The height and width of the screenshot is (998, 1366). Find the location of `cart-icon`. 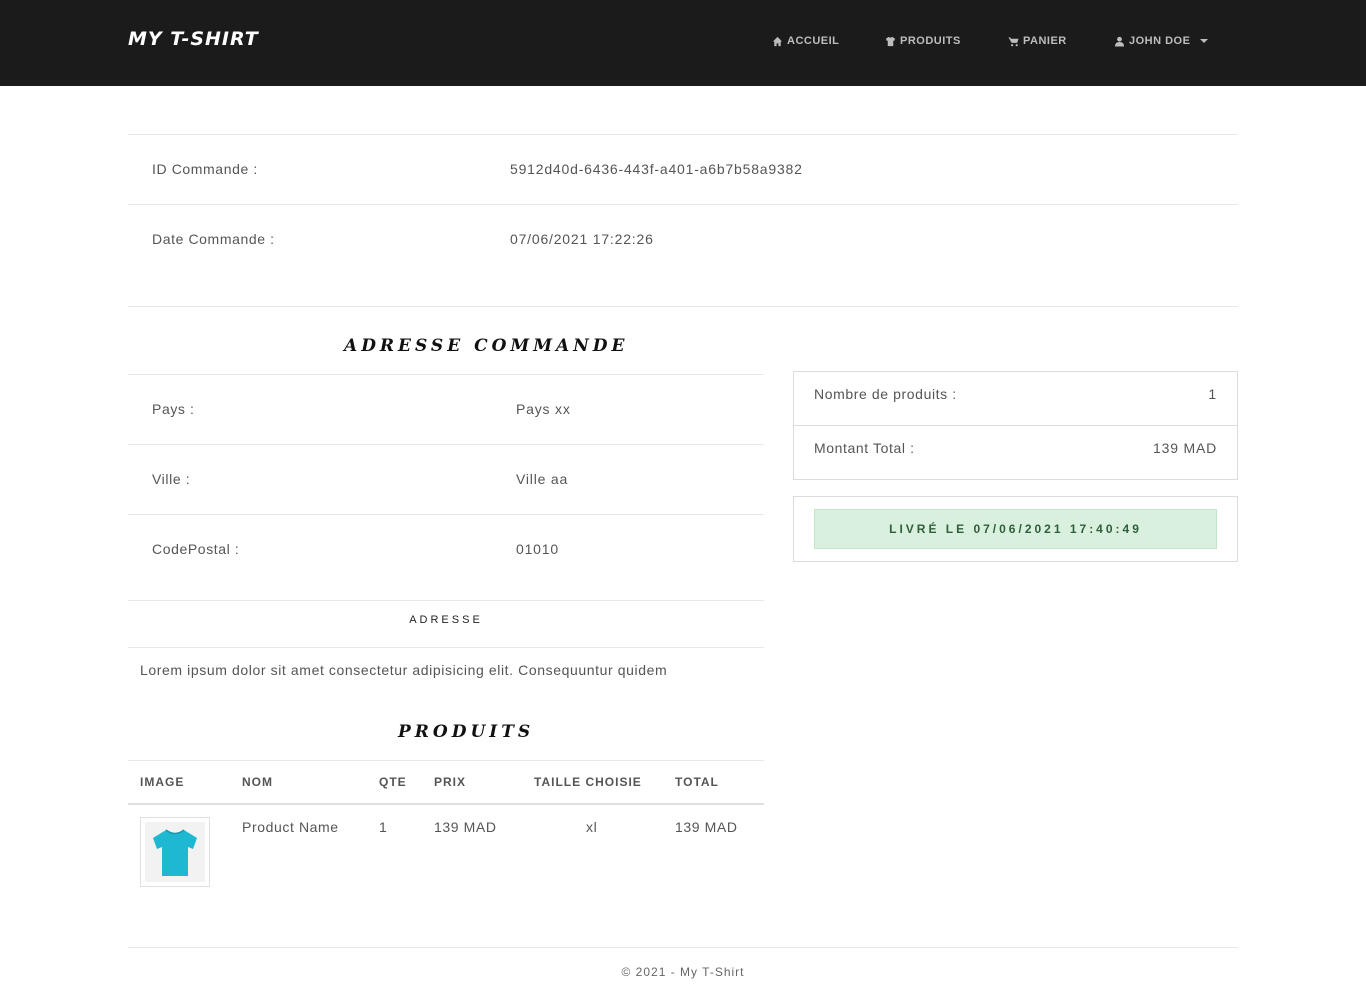

cart-icon is located at coordinates (1013, 41).